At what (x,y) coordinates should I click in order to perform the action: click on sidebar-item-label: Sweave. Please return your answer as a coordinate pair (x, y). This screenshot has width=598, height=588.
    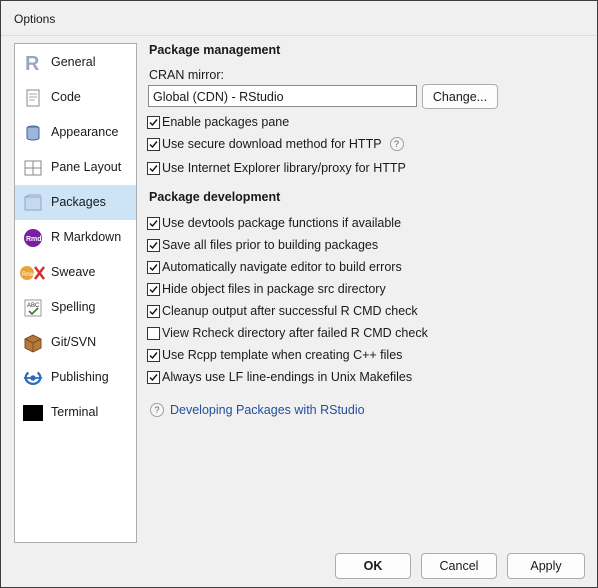
    Looking at the image, I should click on (73, 272).